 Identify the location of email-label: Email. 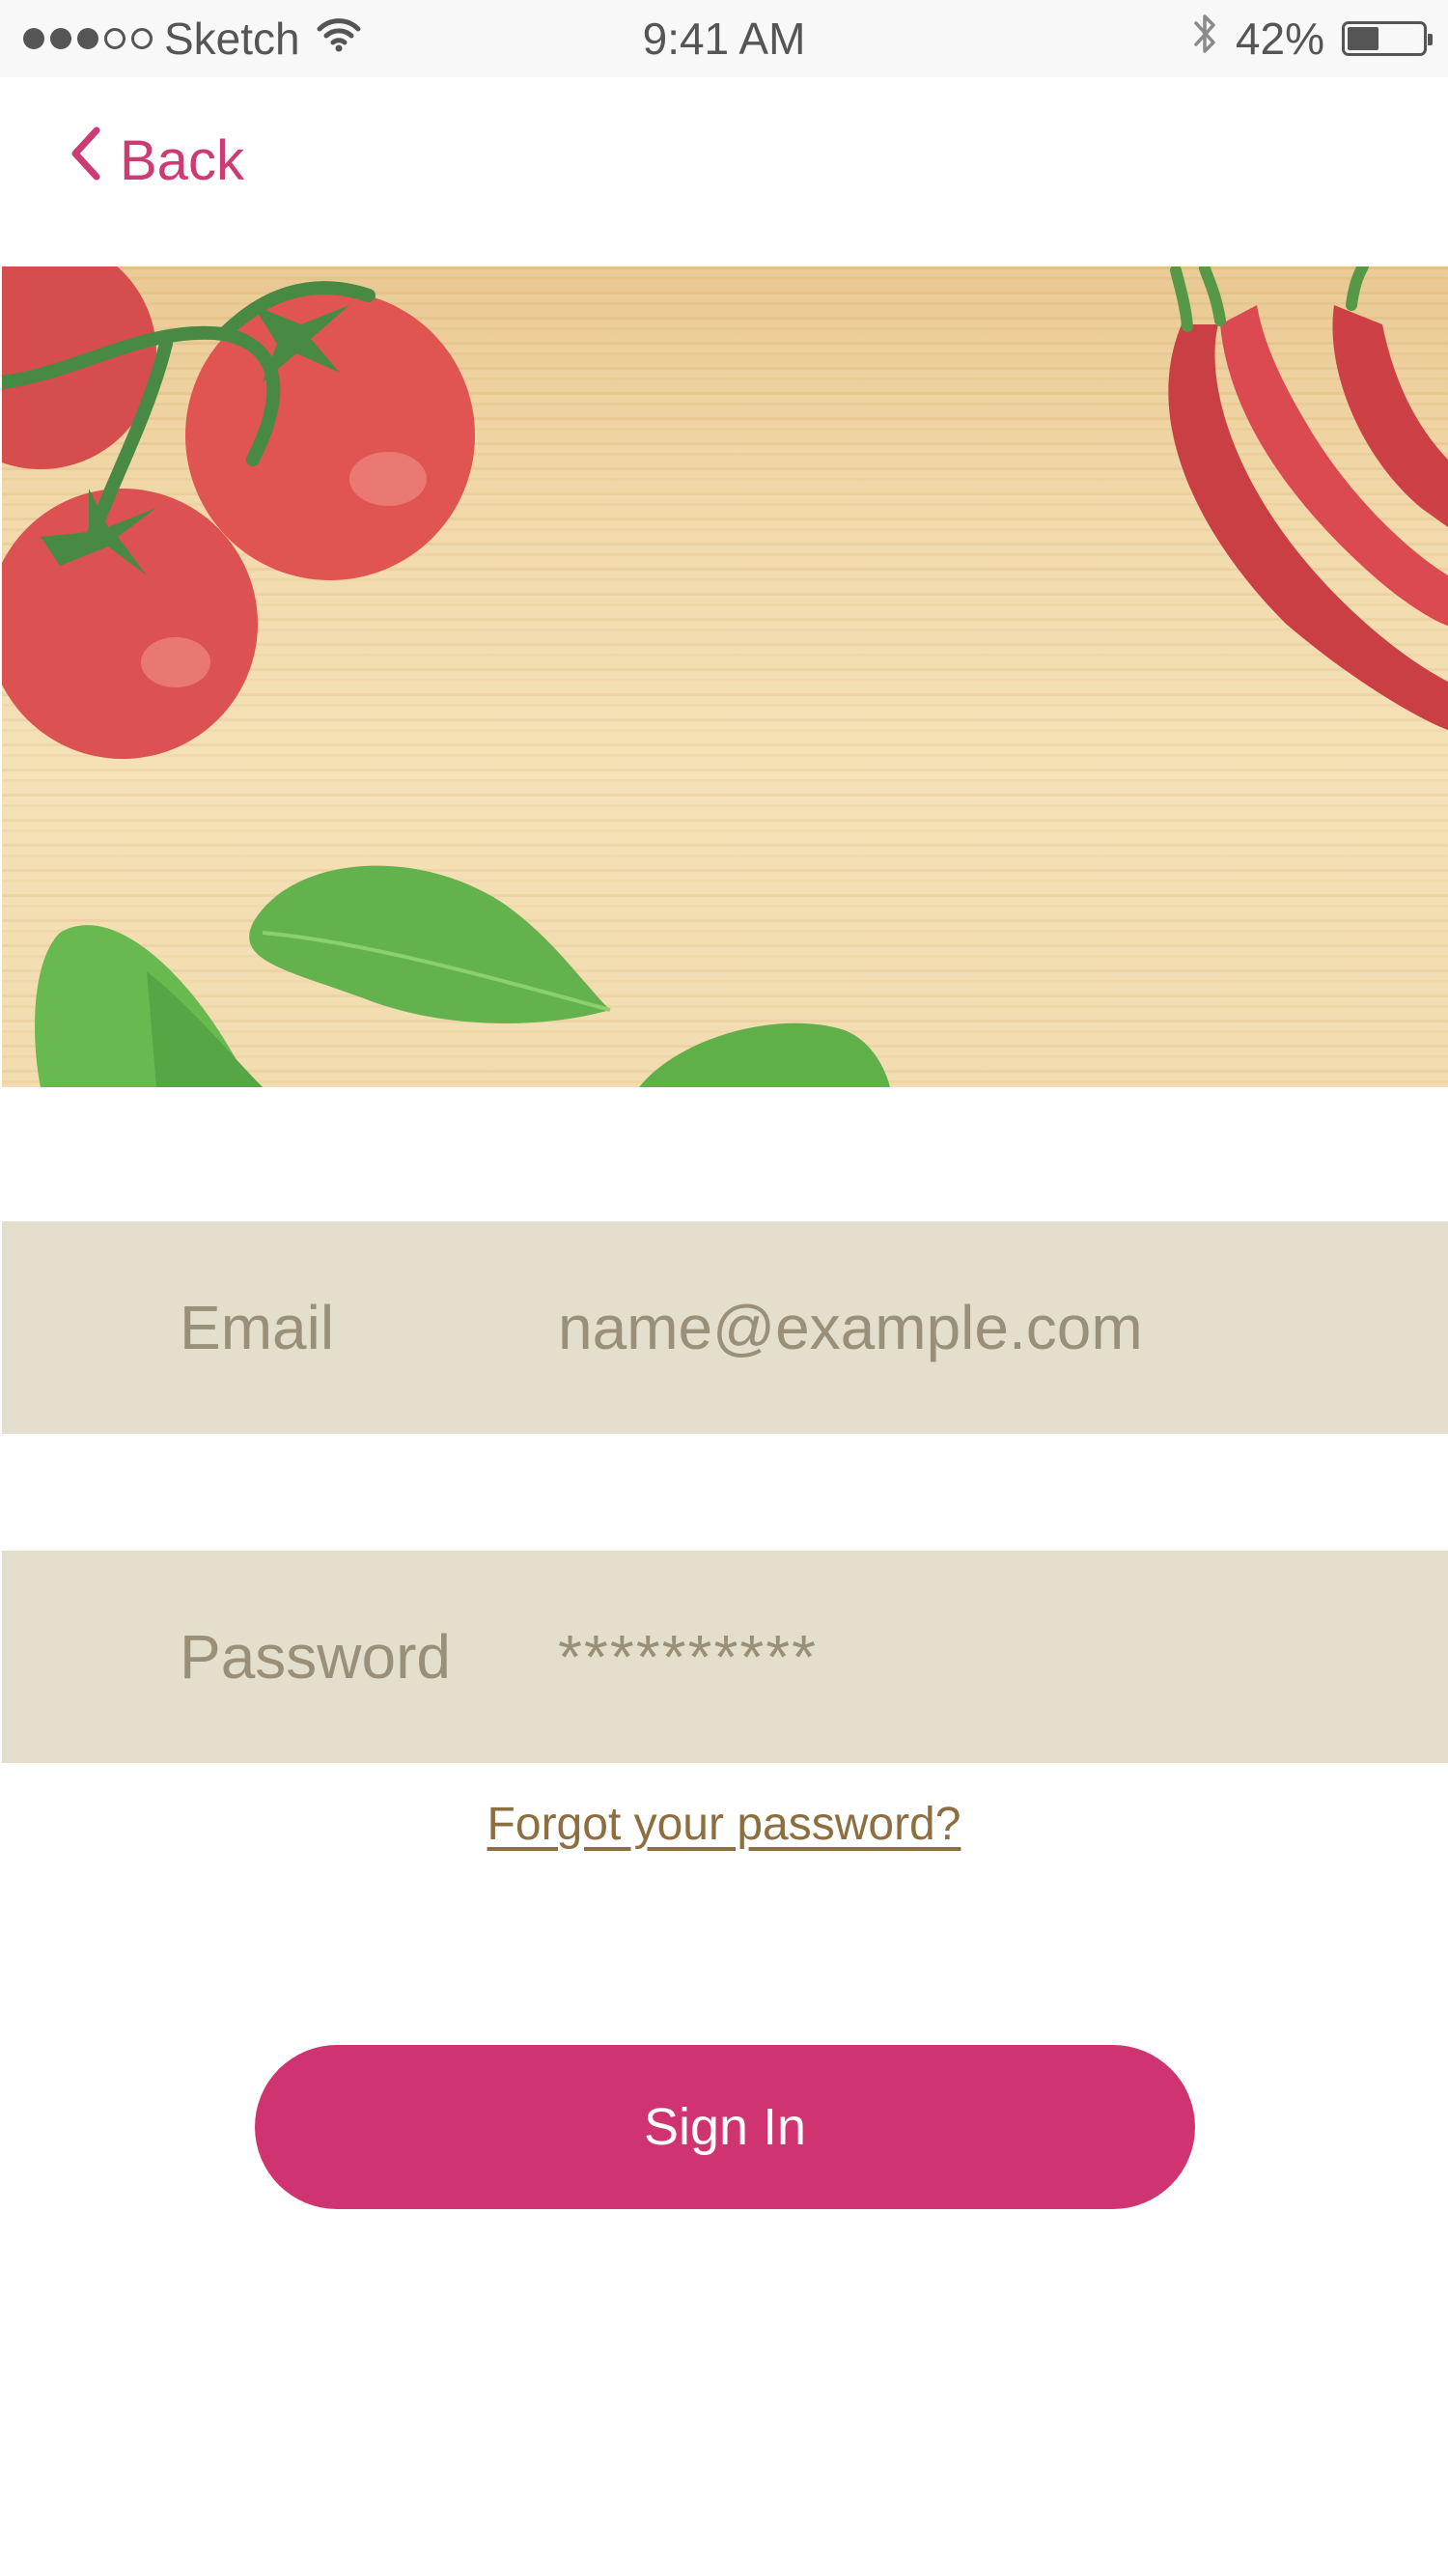
(258, 1328).